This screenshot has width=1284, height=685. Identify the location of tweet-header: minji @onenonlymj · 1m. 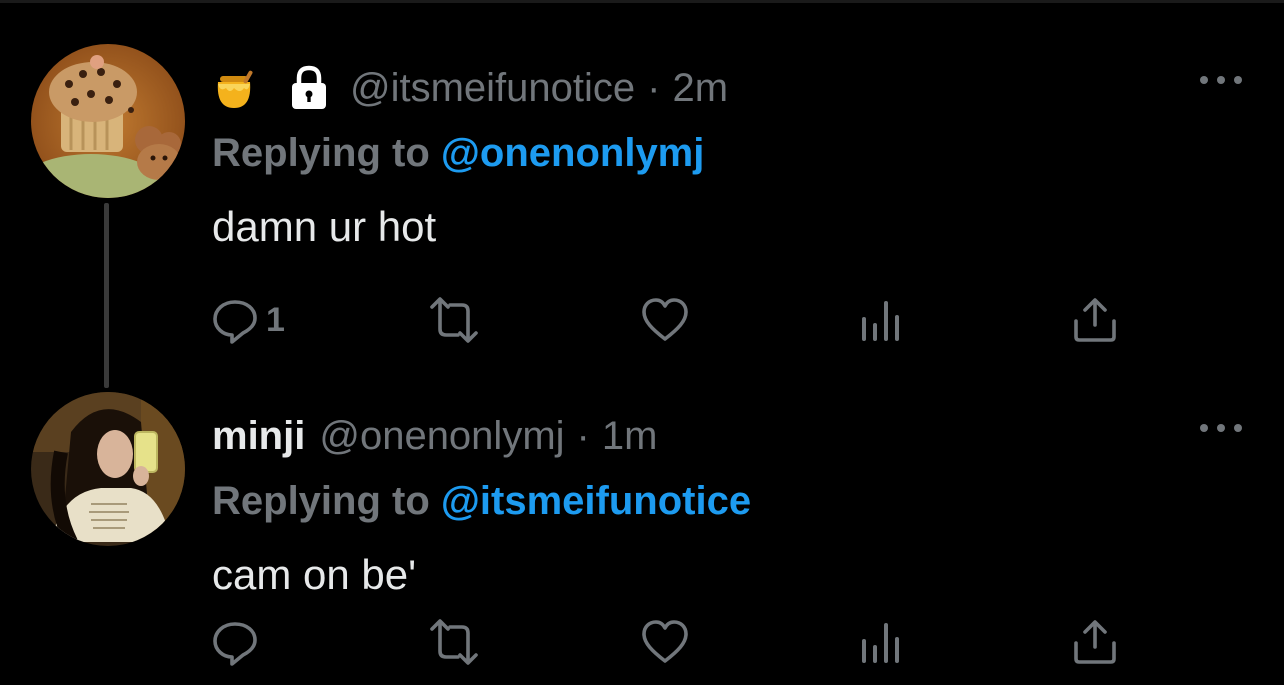
(434, 436).